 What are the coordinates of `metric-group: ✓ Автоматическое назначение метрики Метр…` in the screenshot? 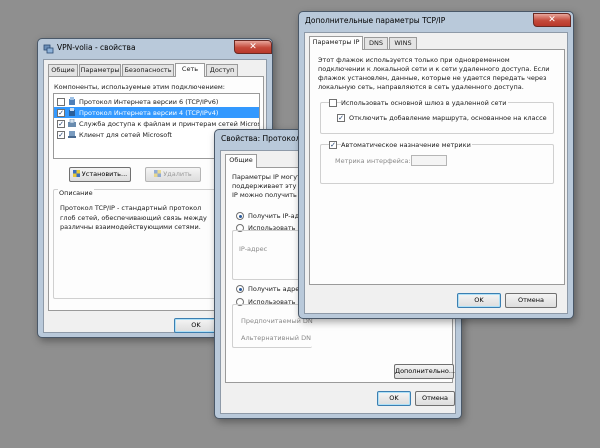 It's located at (437, 162).